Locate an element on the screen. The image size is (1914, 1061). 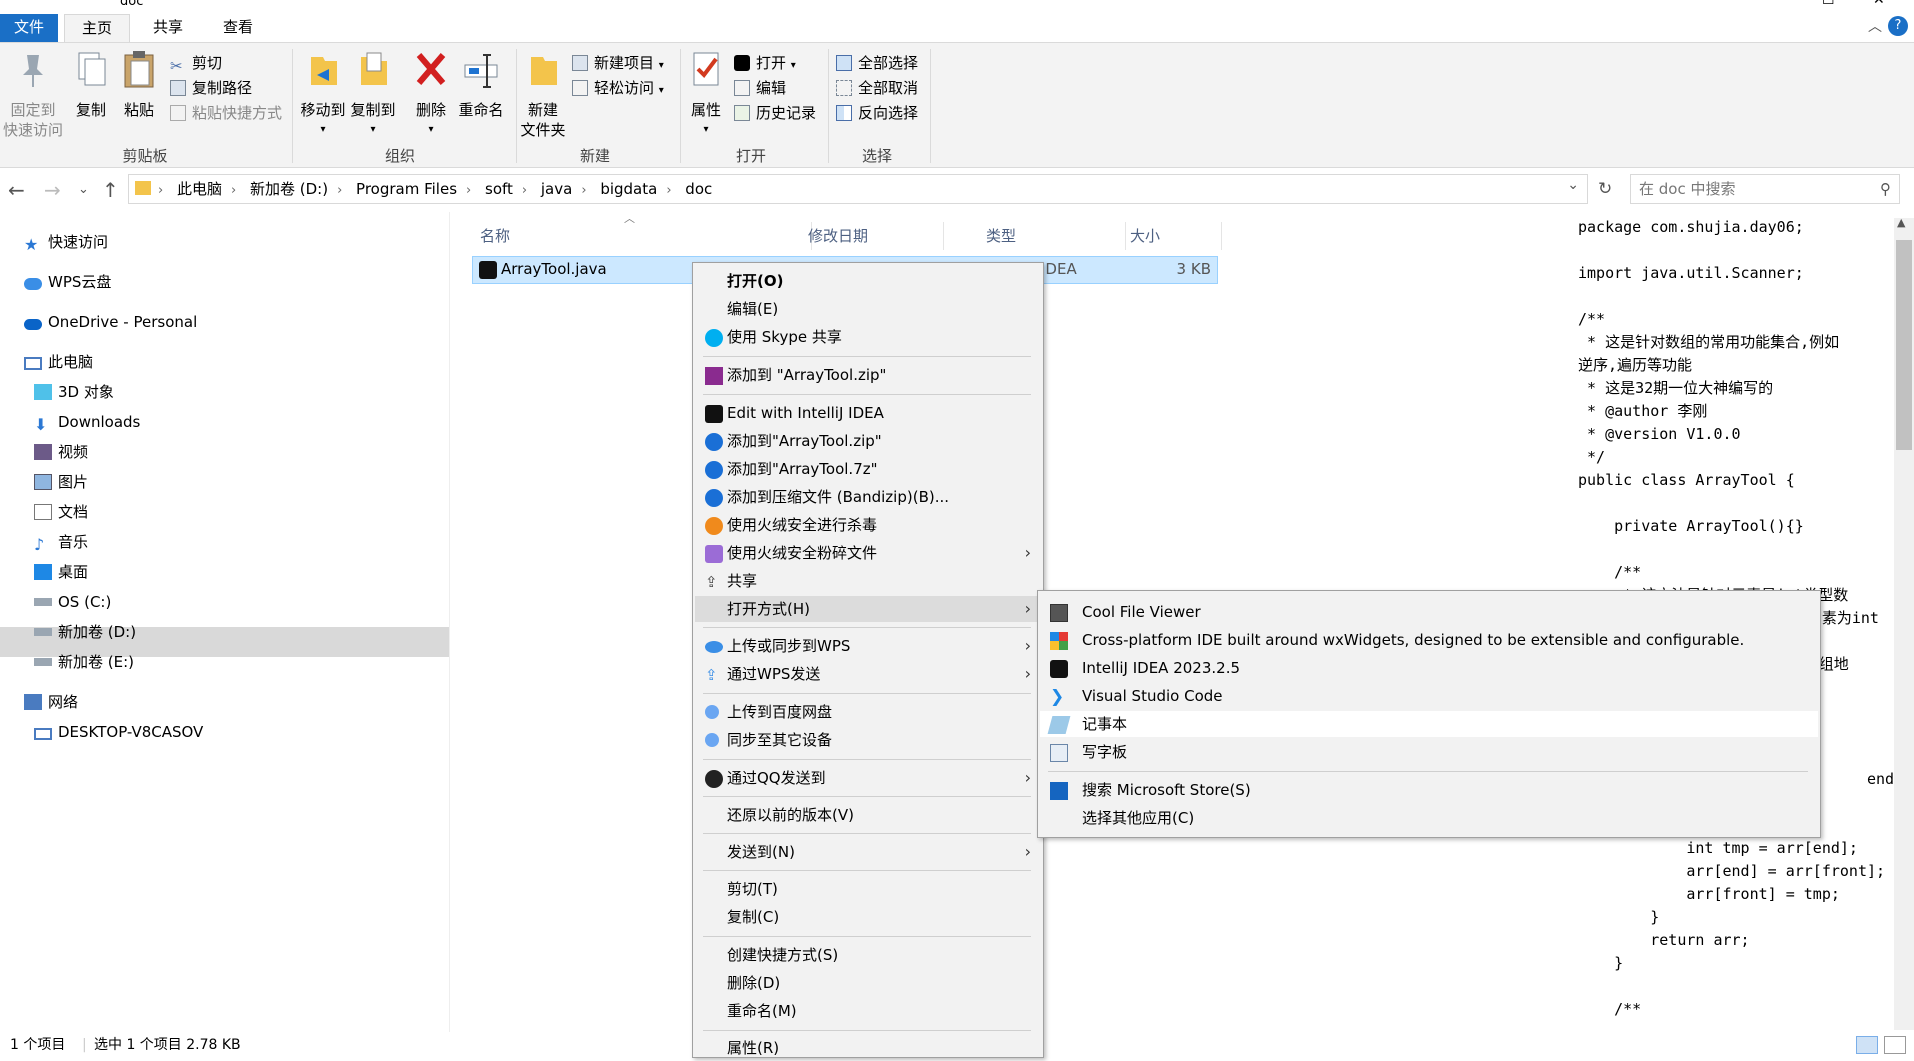
nav-quick-access: ★ 快速访问 is located at coordinates (66, 242).